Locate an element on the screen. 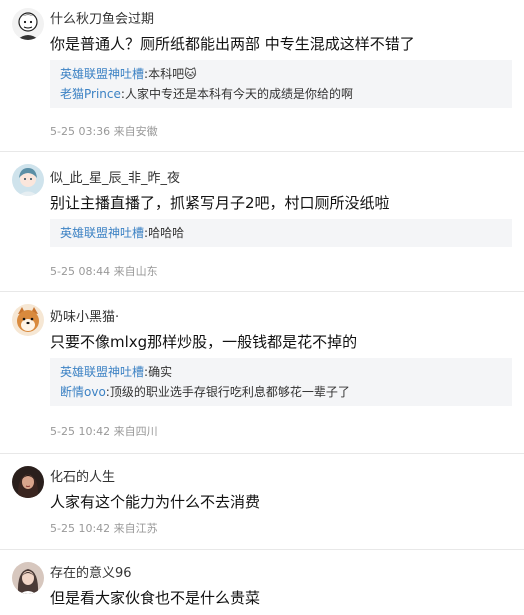 The width and height of the screenshot is (524, 615). reply-username: 断情ovo is located at coordinates (83, 392).